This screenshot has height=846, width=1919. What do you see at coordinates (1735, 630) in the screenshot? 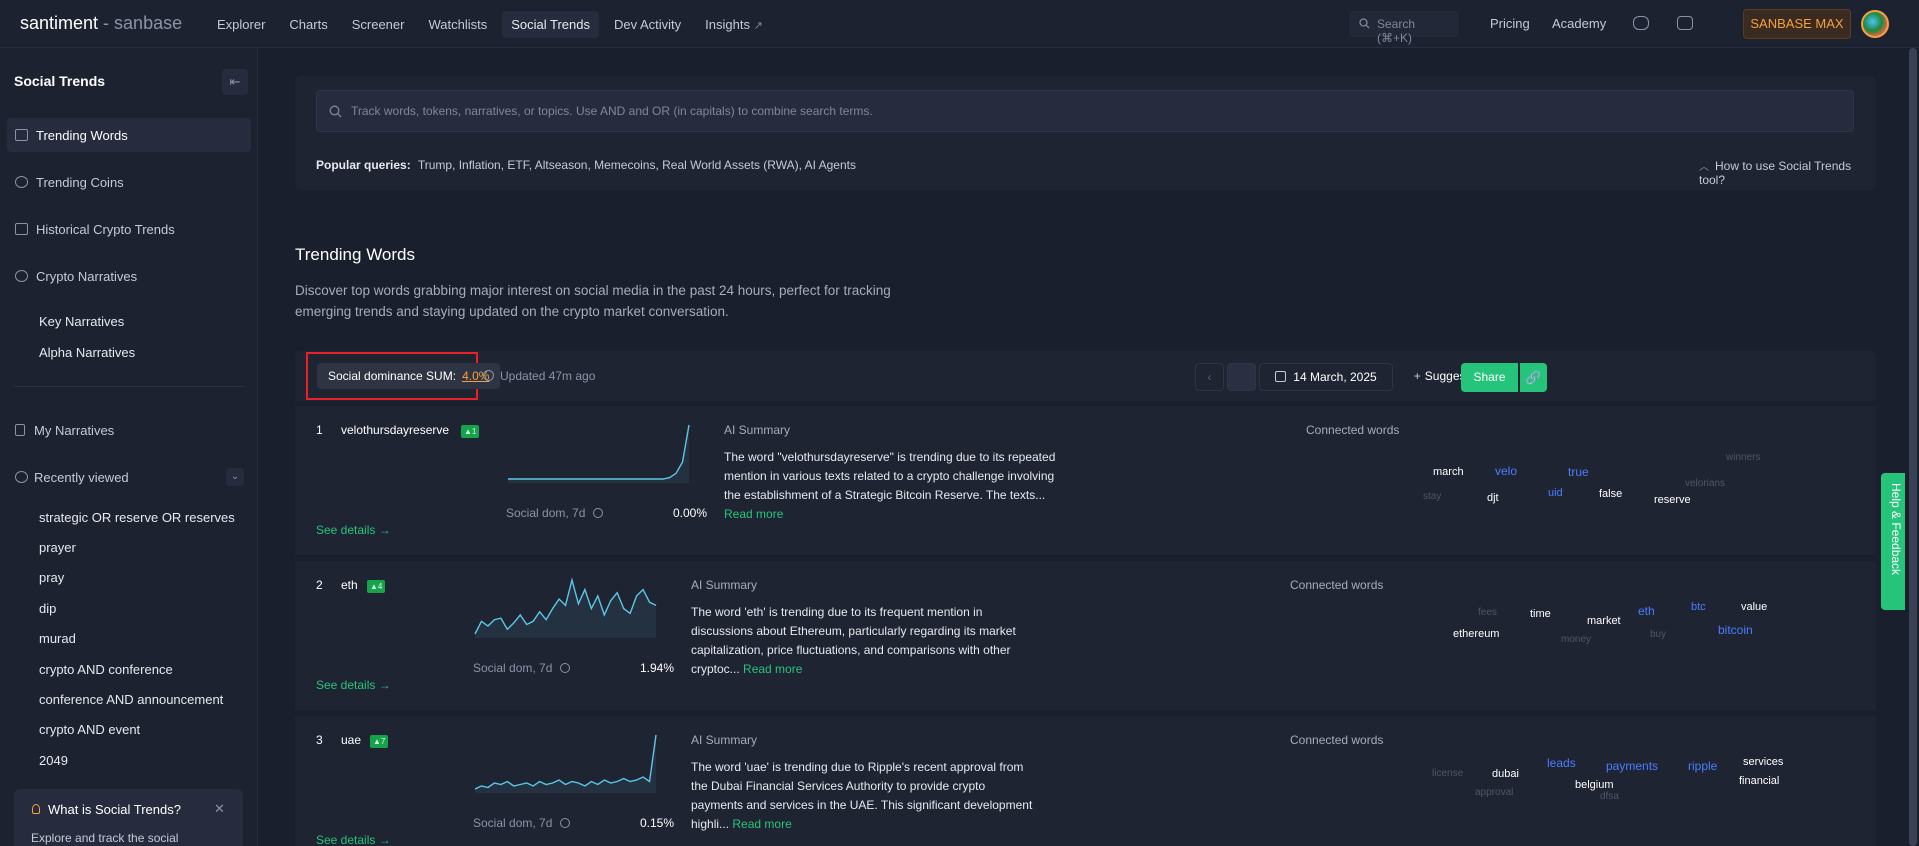
I see `connected-word: bitcoin` at bounding box center [1735, 630].